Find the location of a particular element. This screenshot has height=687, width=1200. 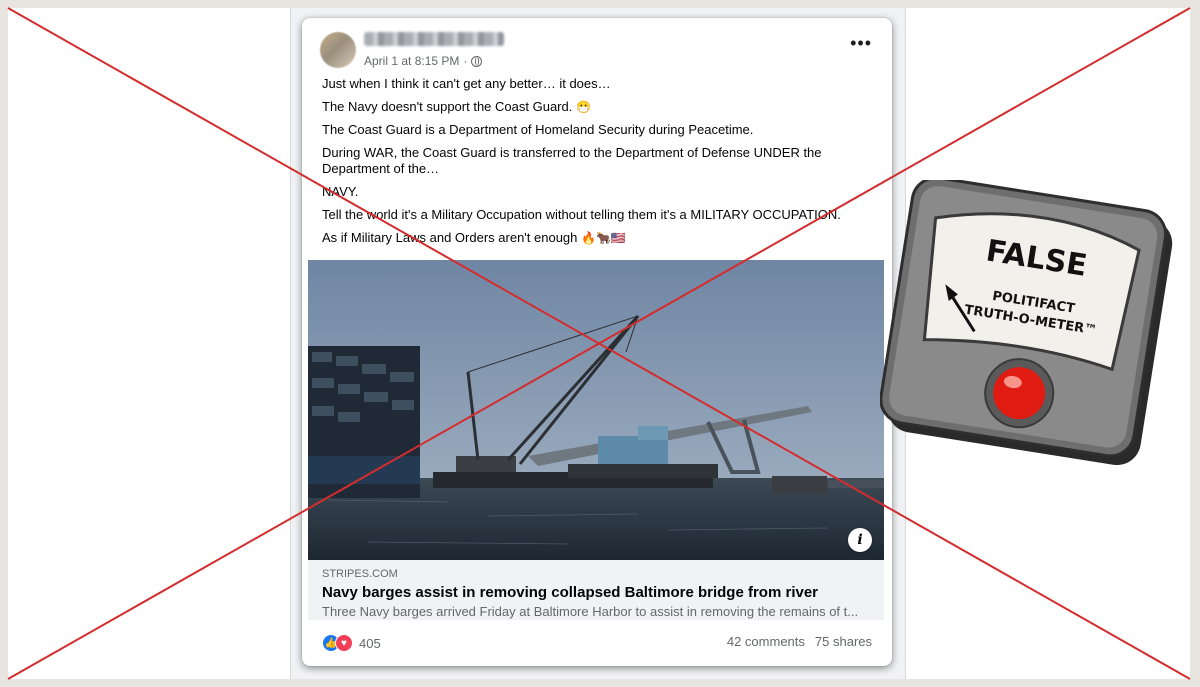

mask-emoji: 😷 is located at coordinates (583, 107).